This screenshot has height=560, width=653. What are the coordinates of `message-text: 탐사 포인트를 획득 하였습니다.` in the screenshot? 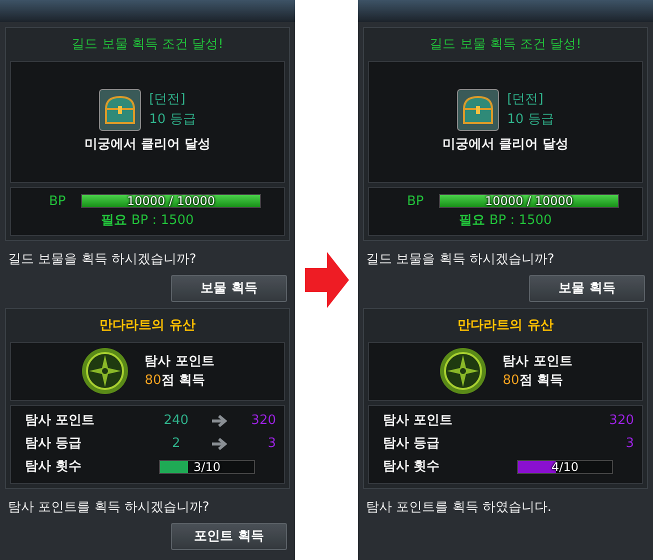 It's located at (459, 507).